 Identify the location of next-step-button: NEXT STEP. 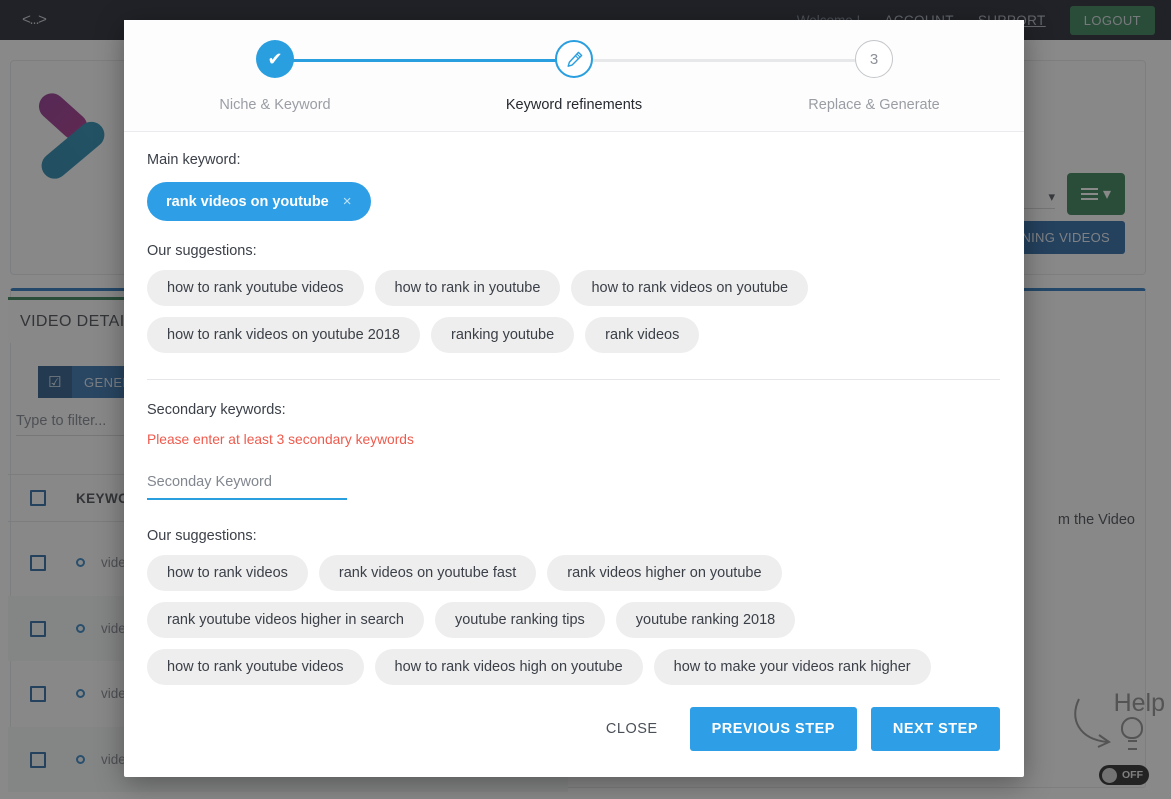
(935, 729).